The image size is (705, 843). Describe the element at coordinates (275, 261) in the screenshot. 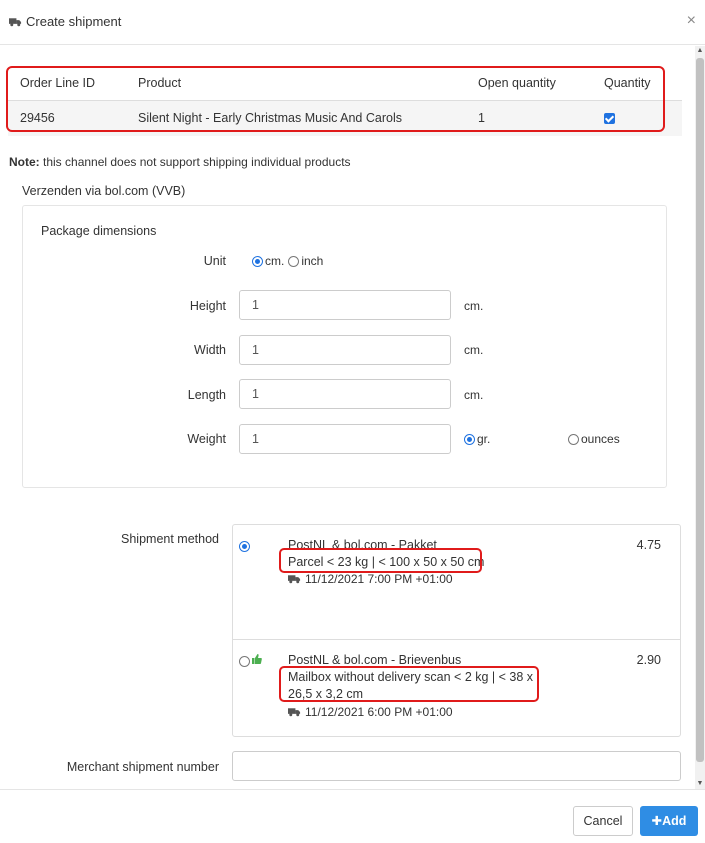

I see `unit-cm-label: cm.` at that location.